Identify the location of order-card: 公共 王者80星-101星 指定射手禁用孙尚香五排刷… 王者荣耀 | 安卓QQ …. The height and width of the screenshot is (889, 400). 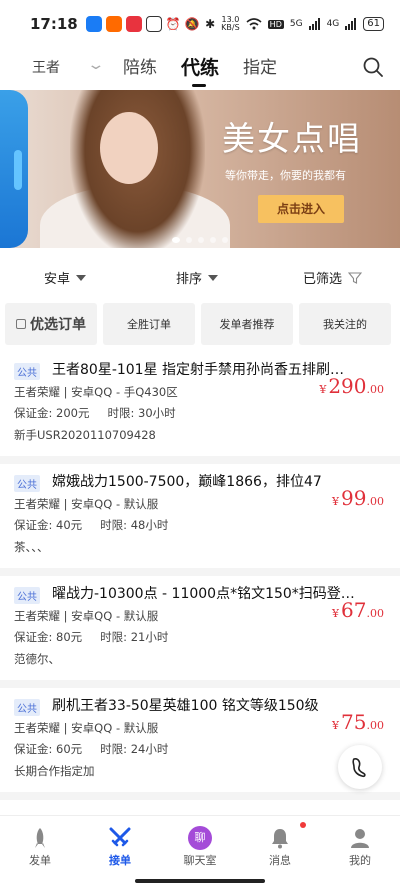
(200, 408).